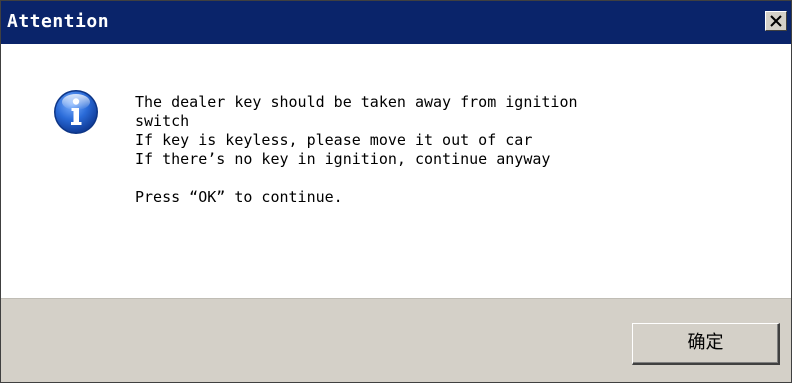  I want to click on close-icon, so click(776, 21).